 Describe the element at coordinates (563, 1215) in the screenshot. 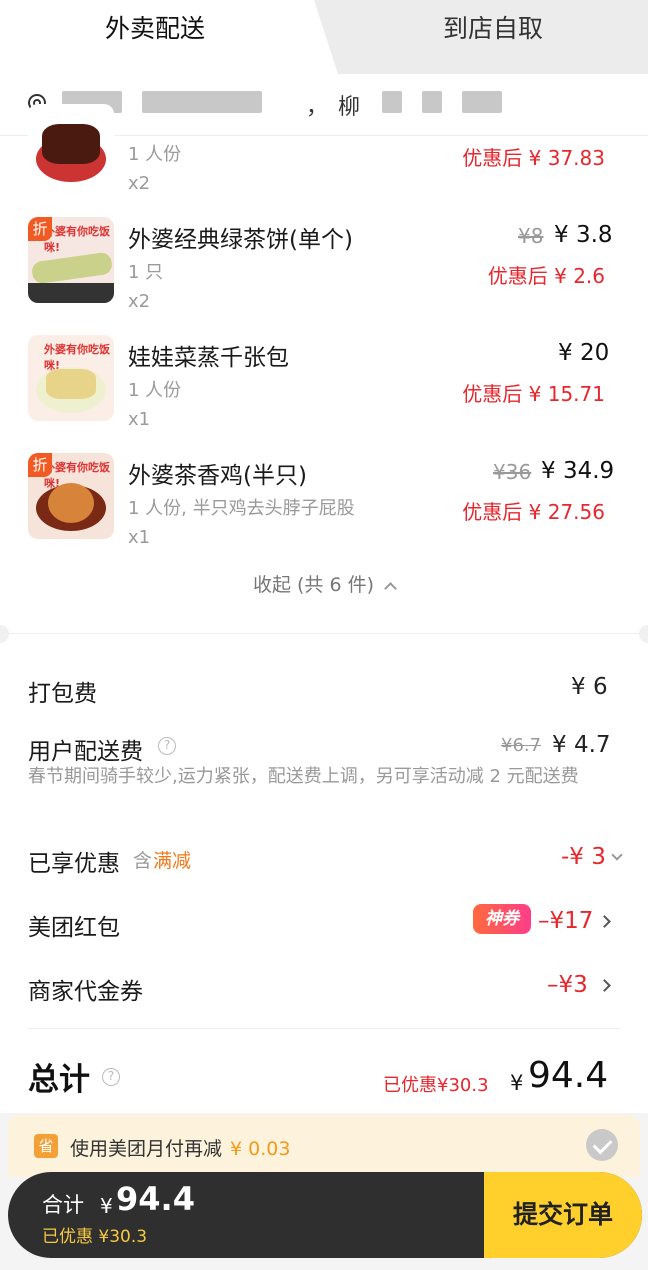

I see `submit-order-button: 提交订单` at that location.